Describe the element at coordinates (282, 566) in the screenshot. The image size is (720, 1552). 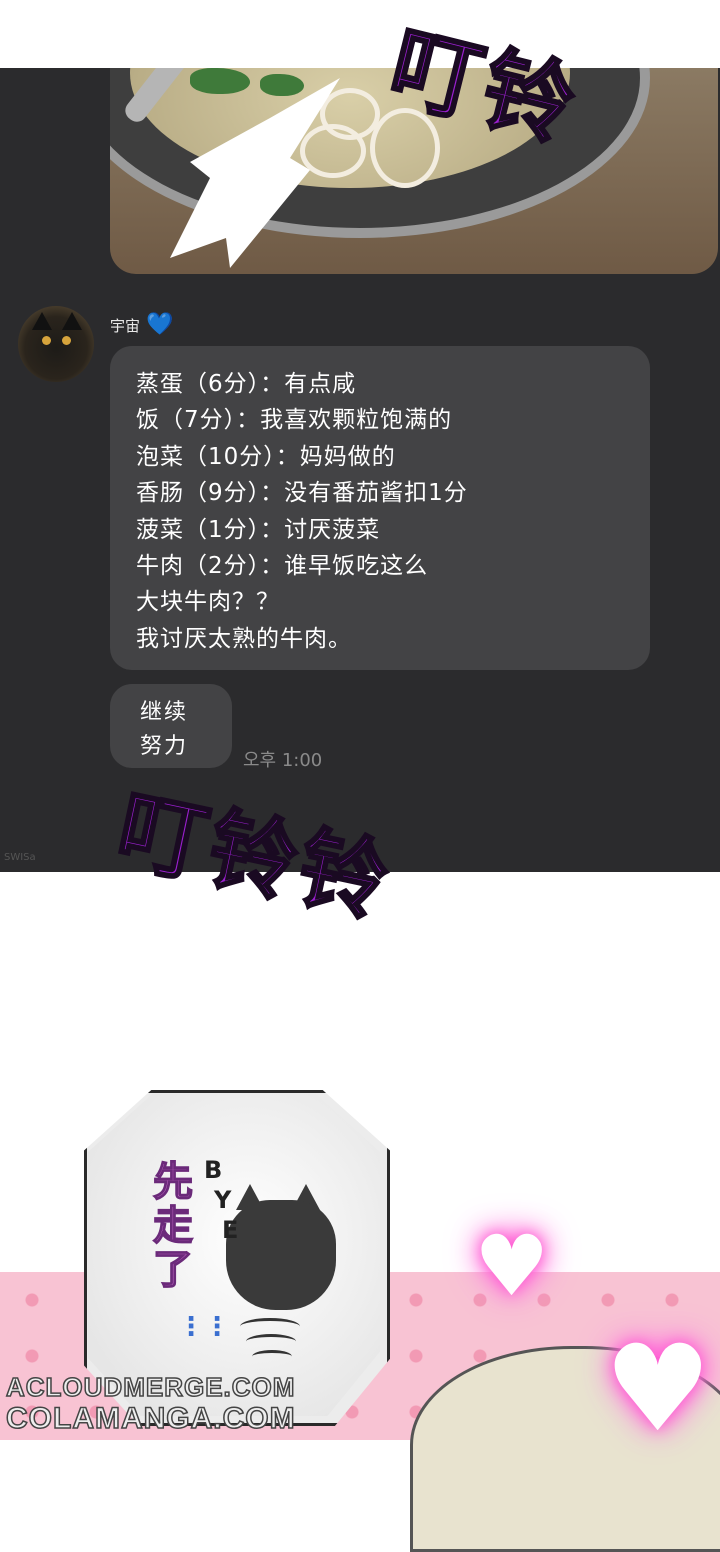
I see `message-line: 牛肉（2分）：谁早饭吃这么` at that location.